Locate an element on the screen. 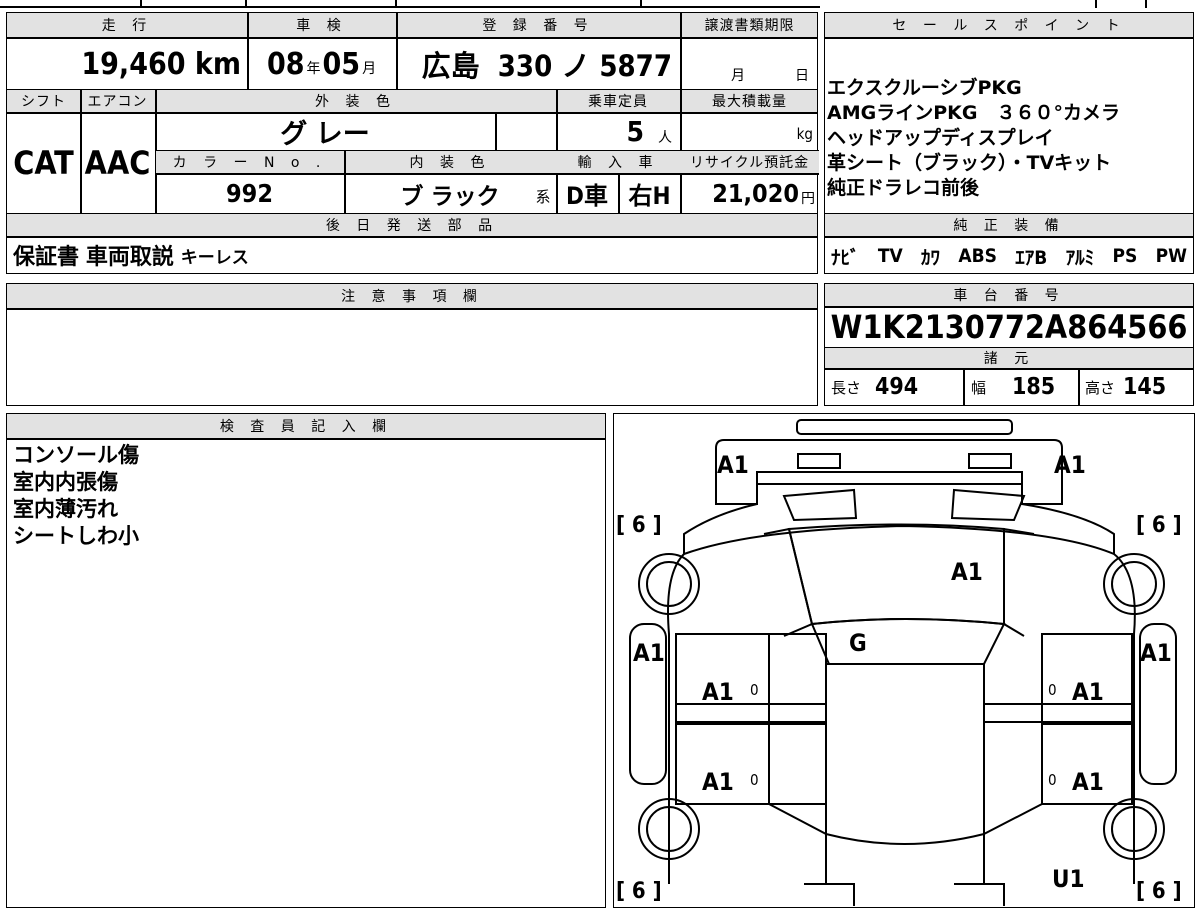 This screenshot has height=908, width=1200. max-load-label: 最大積載量 is located at coordinates (749, 102).